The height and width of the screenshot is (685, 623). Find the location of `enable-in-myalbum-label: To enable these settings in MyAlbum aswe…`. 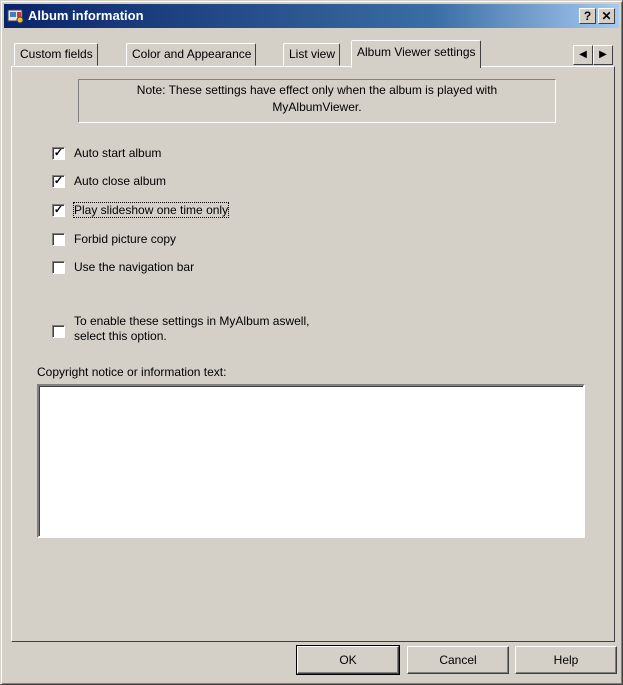

enable-in-myalbum-label: To enable these settings in MyAlbum aswe… is located at coordinates (234, 329).